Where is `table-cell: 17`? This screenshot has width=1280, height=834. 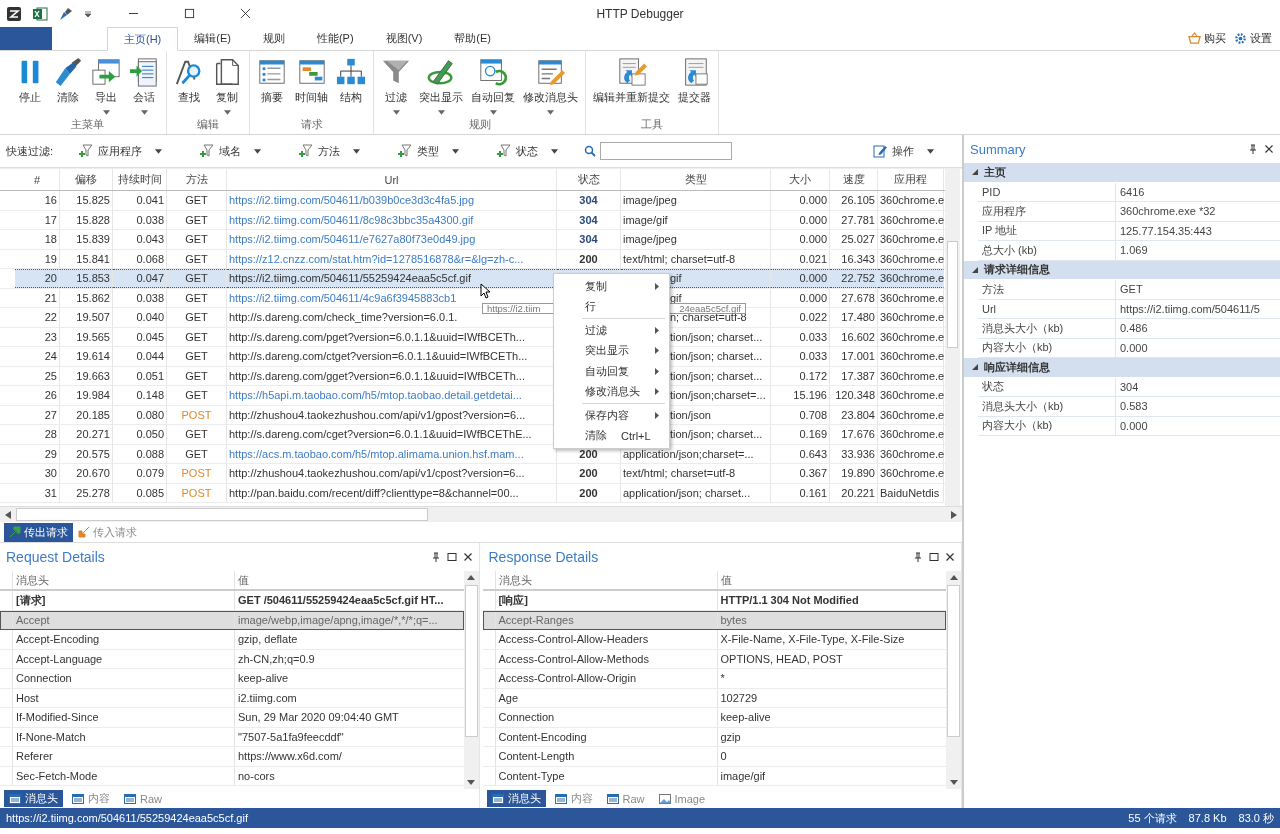 table-cell: 17 is located at coordinates (37, 219).